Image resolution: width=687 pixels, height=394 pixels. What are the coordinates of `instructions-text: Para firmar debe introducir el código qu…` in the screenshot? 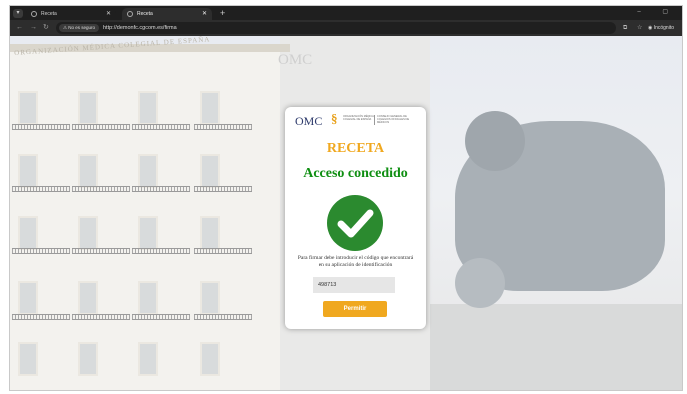 It's located at (355, 261).